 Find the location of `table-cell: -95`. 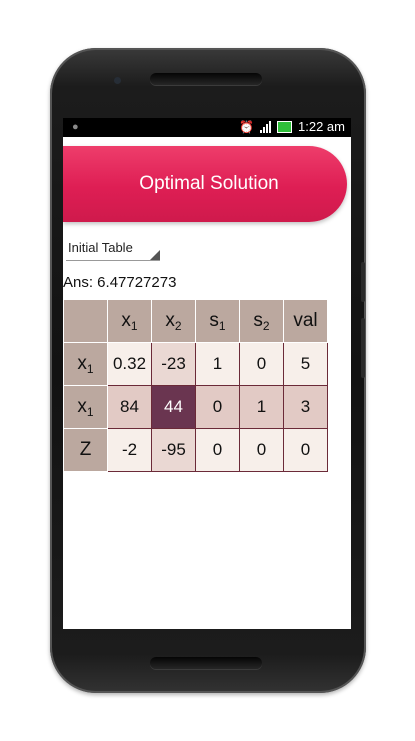

table-cell: -95 is located at coordinates (173, 450).